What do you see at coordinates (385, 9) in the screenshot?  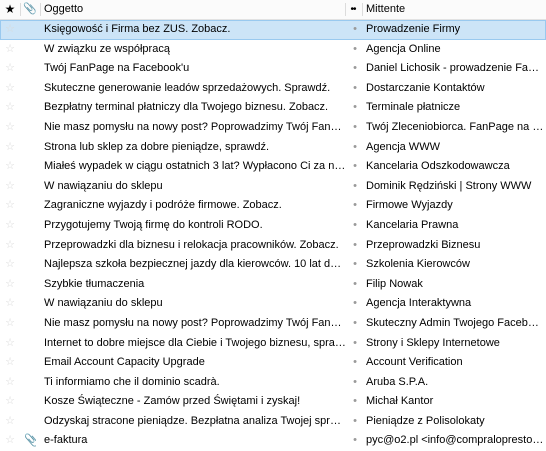 I see `sender-column-header: Mittente` at bounding box center [385, 9].